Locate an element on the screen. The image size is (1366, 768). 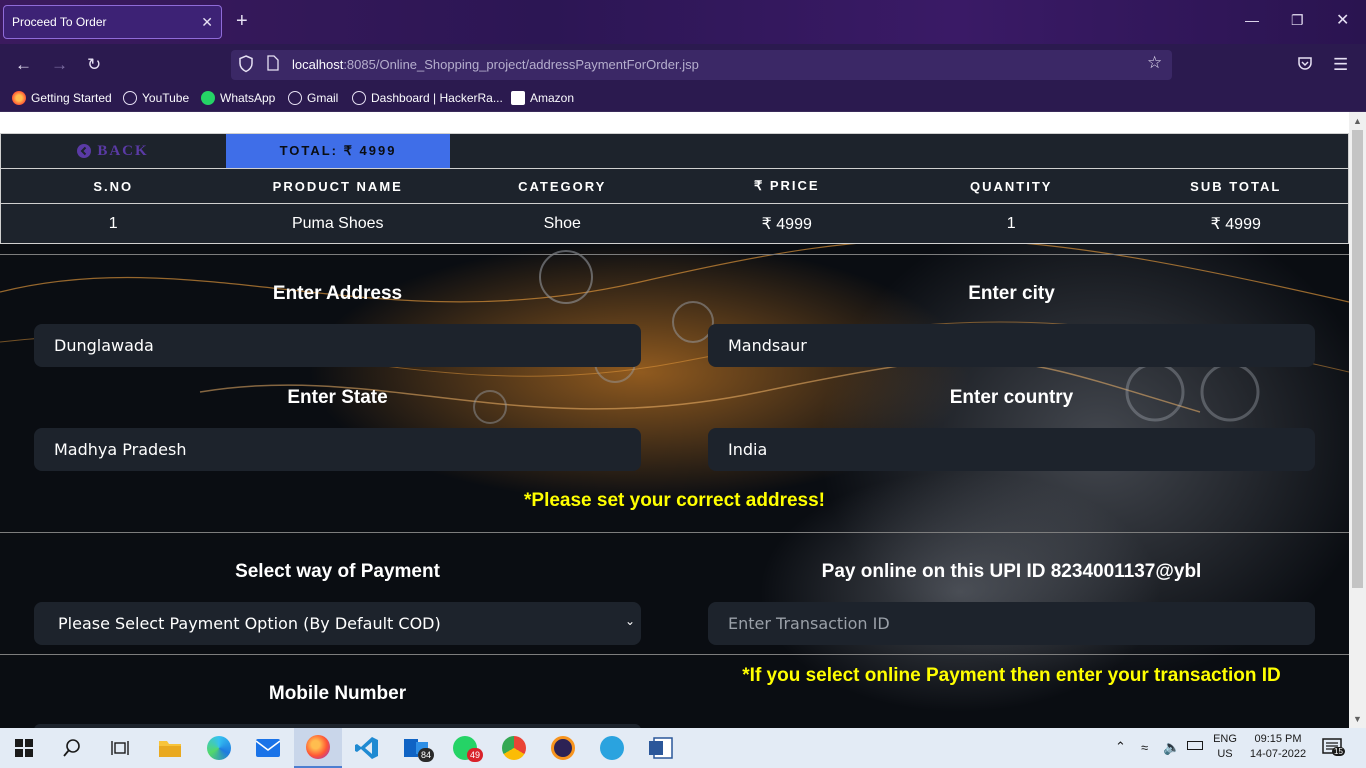
mail-icon is located at coordinates (268, 748).